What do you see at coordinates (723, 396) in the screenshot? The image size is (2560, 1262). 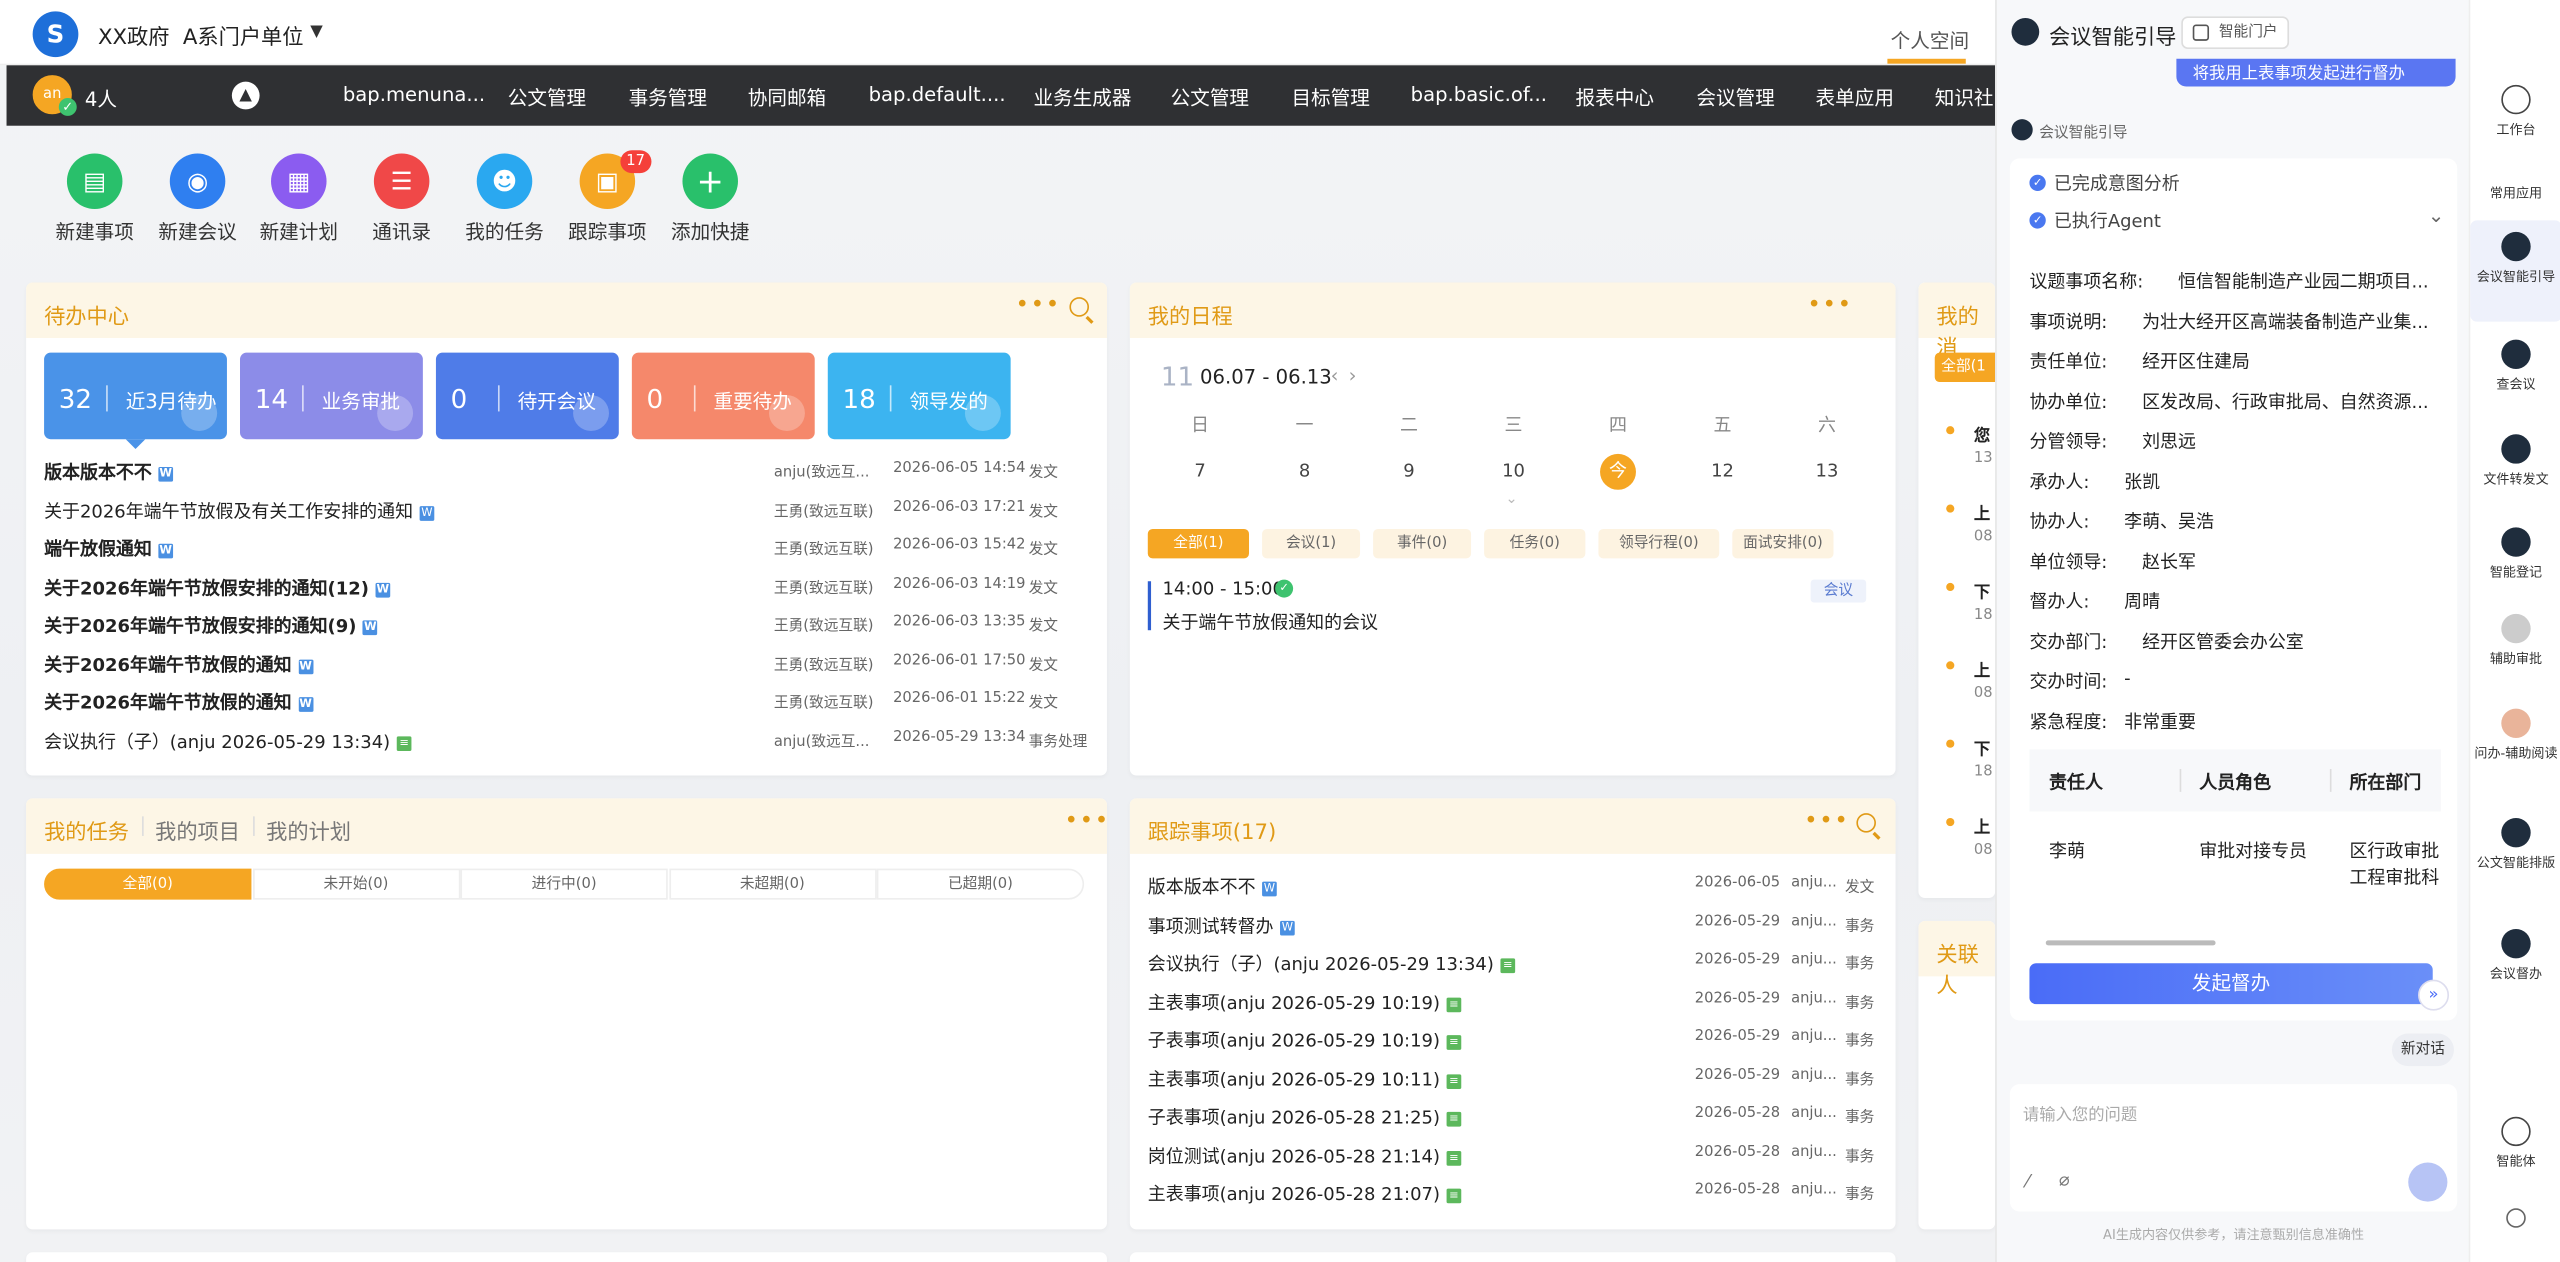 I see `todo-tile: 0 重要待办` at bounding box center [723, 396].